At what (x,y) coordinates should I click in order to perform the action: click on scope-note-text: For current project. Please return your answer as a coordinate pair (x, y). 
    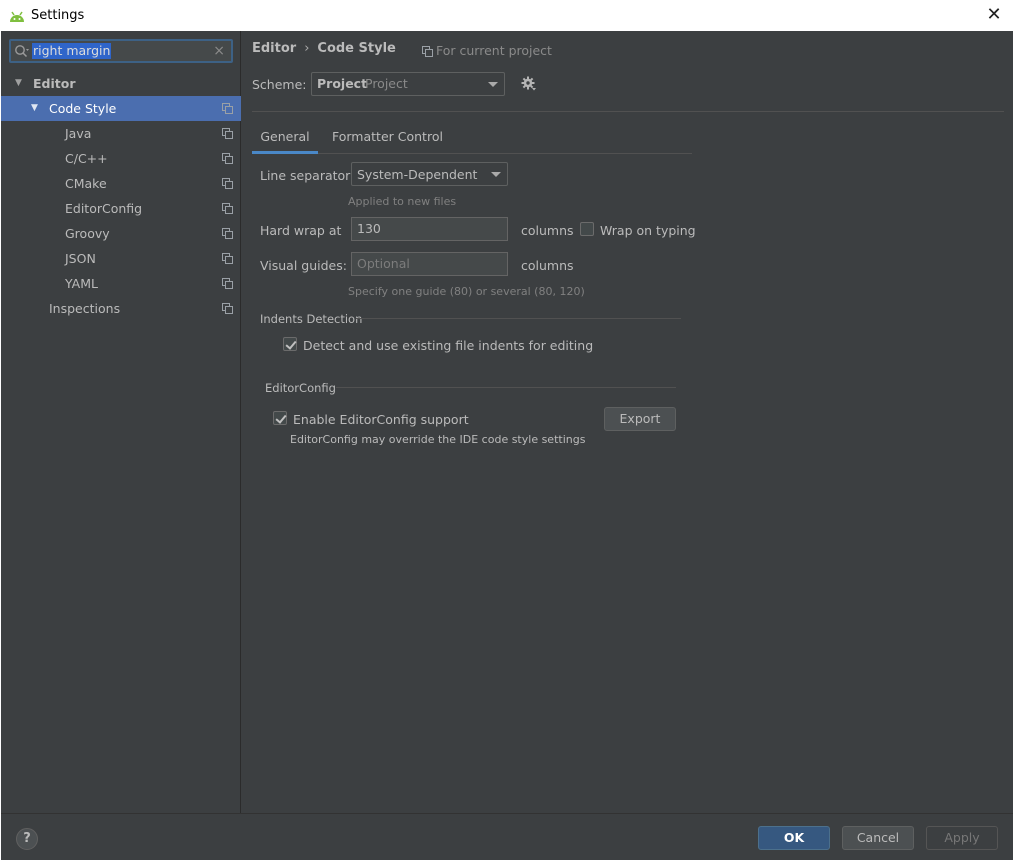
    Looking at the image, I should click on (494, 50).